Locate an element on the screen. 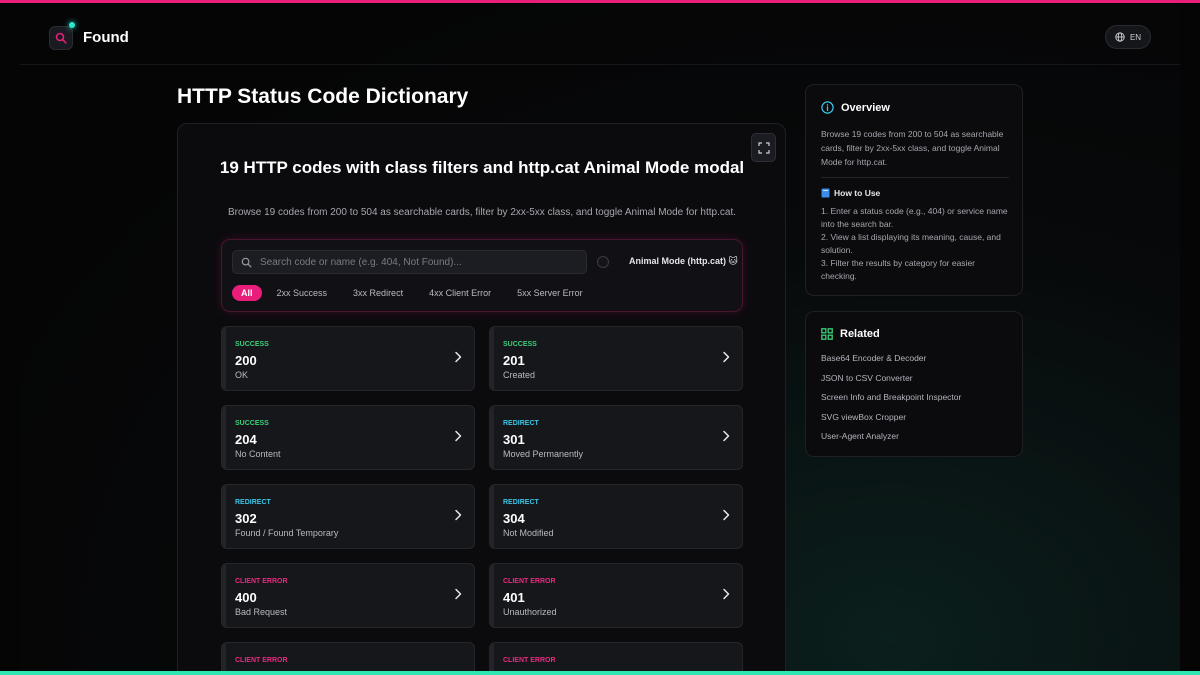 Image resolution: width=1200 pixels, height=675 pixels. code-card: CLIENT ERROR 400 Bad Request is located at coordinates (348, 595).